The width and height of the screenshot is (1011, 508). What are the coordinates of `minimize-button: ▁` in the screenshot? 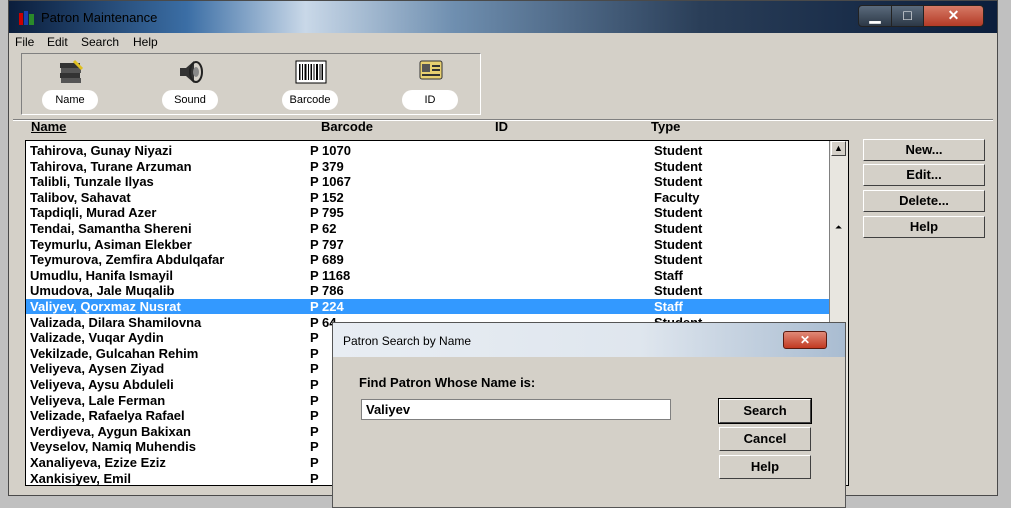 It's located at (875, 16).